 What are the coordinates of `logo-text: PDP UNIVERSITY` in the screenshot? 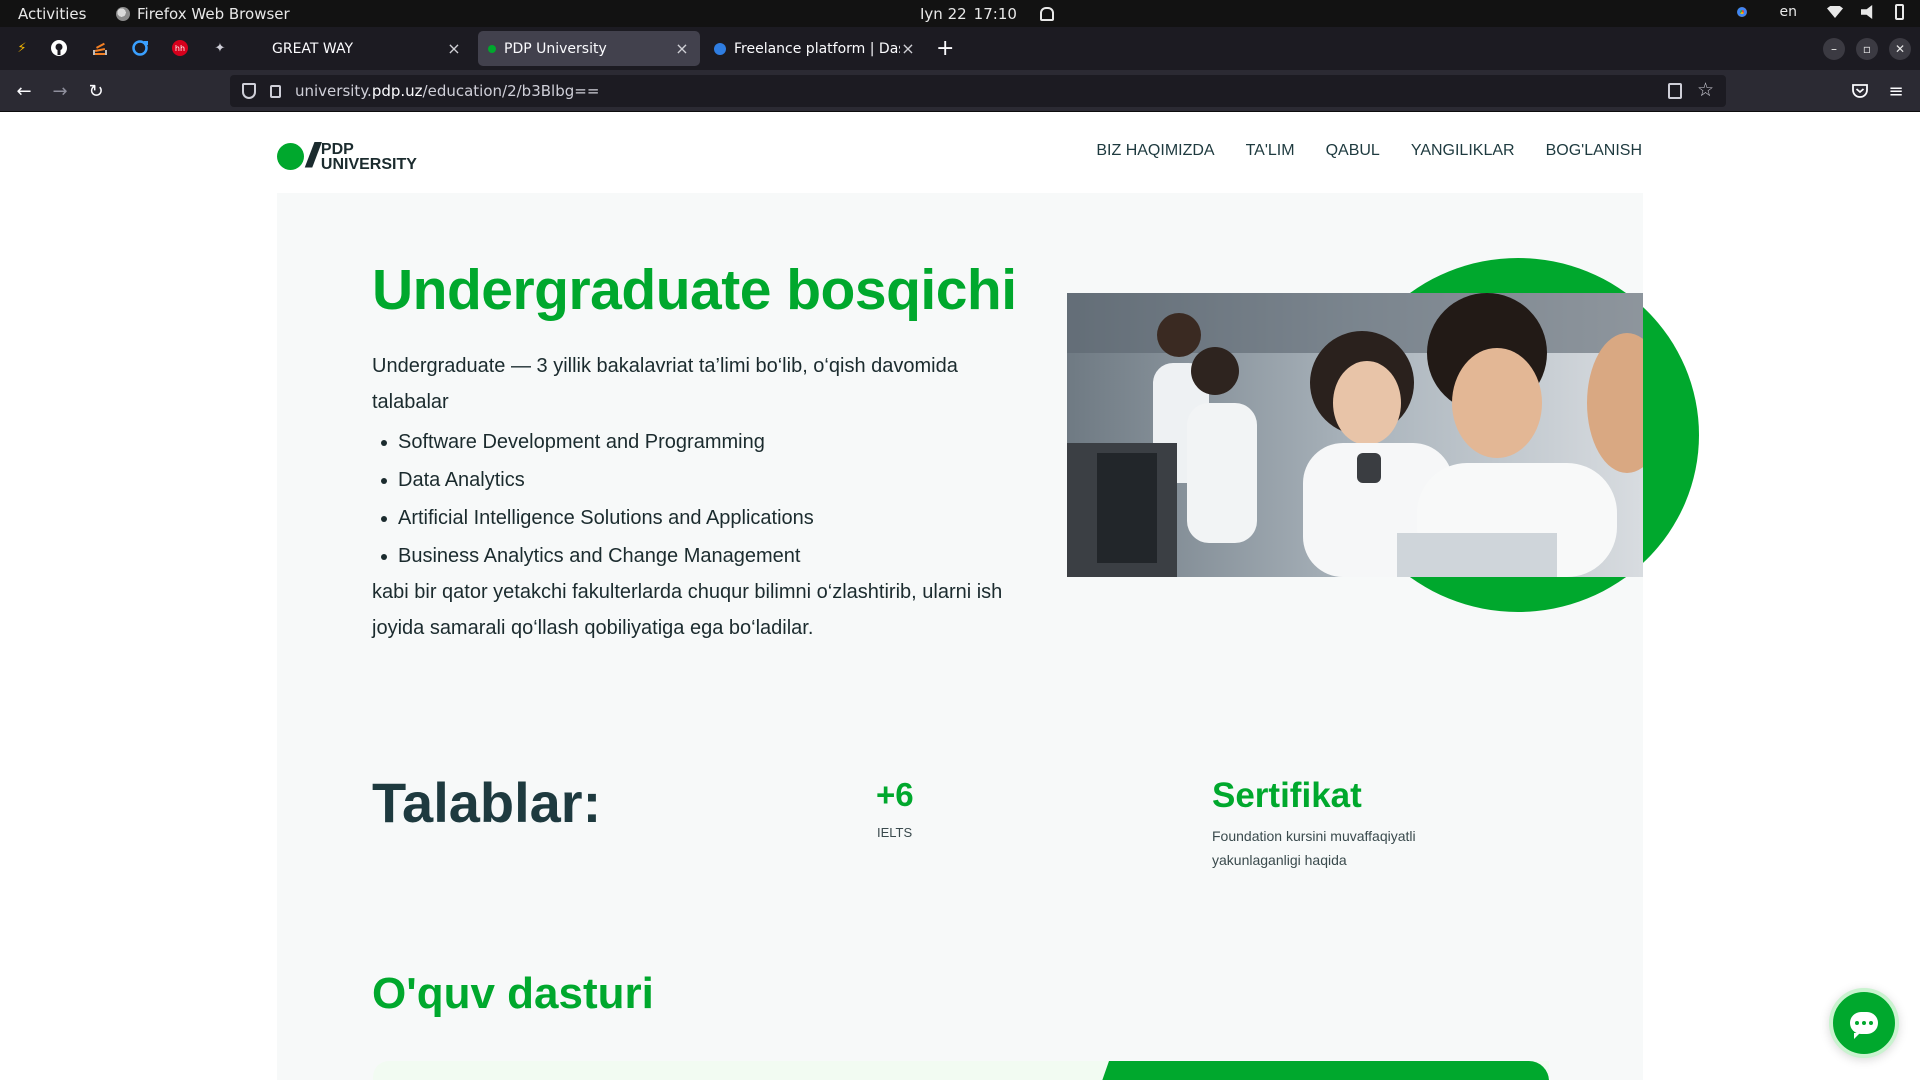 It's located at (368, 156).